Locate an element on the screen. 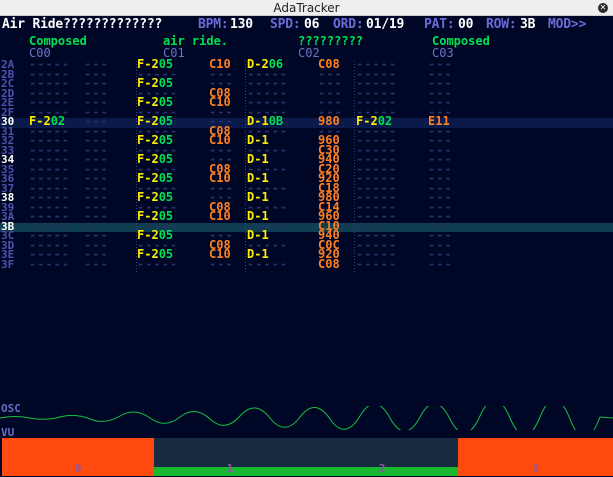 The image size is (613, 477). row-label: ROW: is located at coordinates (501, 24).